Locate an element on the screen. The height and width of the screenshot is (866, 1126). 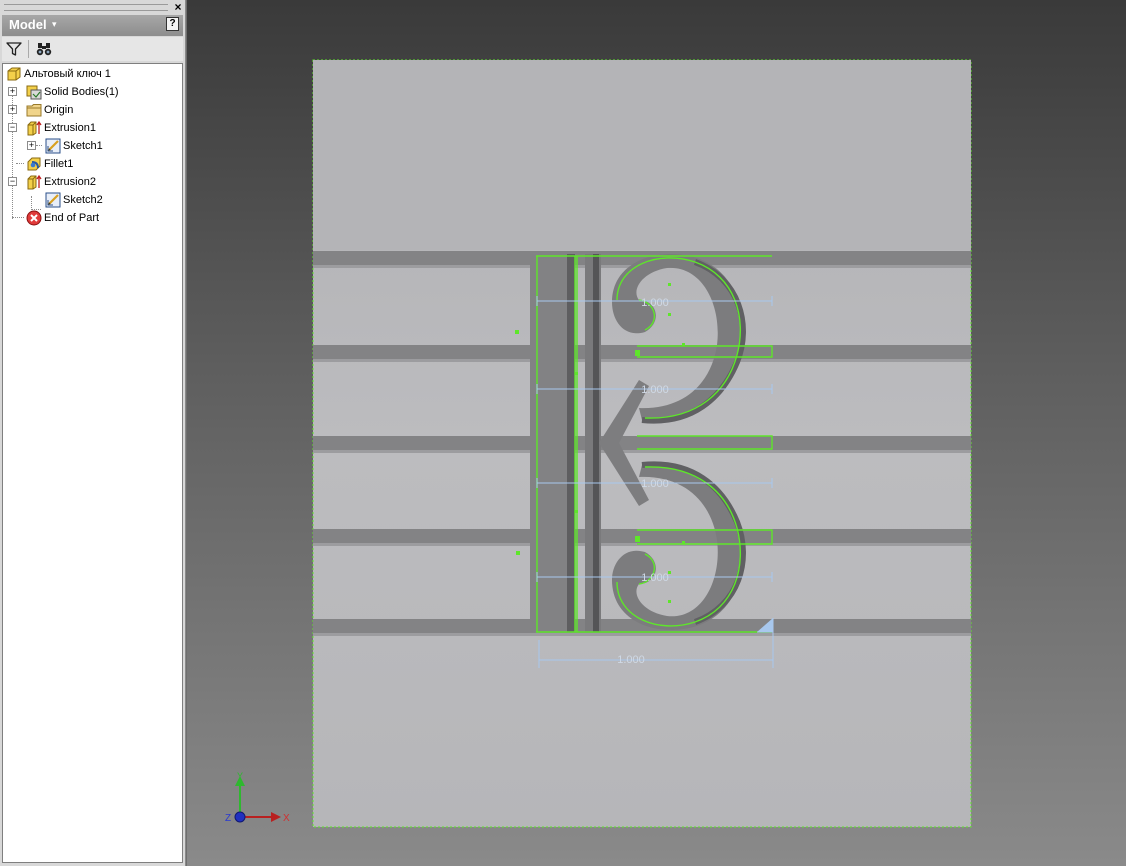
tree-node-label: Extrusion1 is located at coordinates (70, 128).